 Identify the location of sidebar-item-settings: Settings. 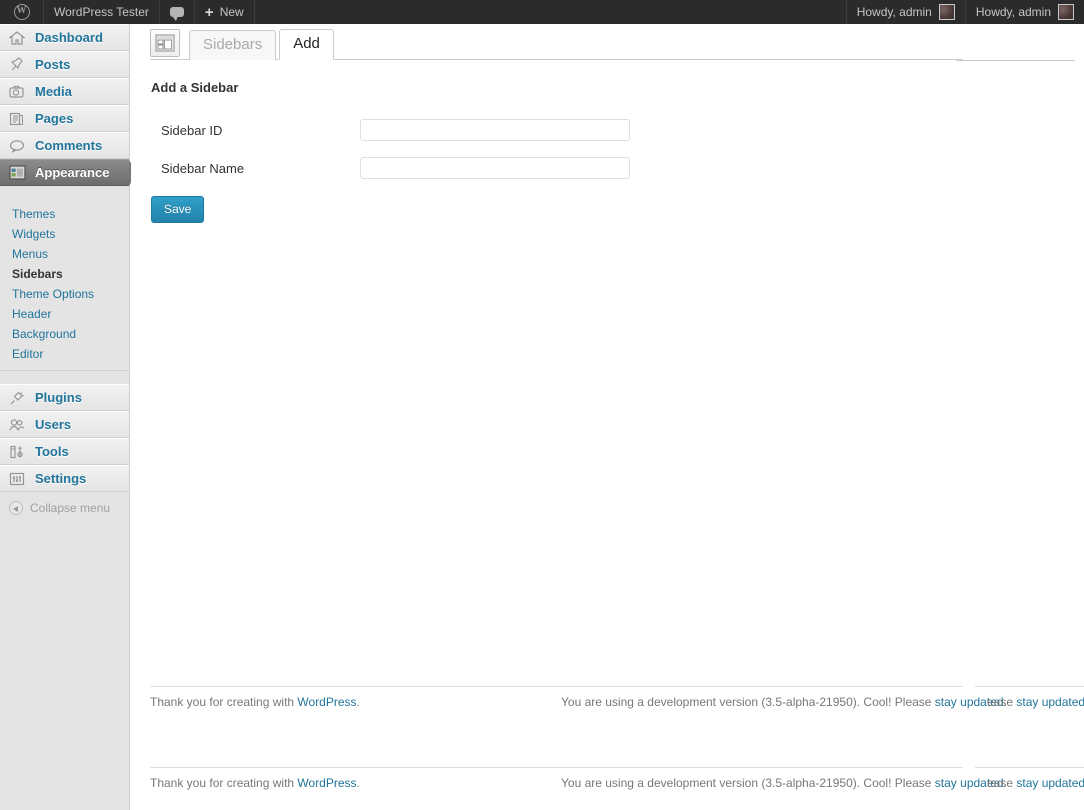
(64, 478).